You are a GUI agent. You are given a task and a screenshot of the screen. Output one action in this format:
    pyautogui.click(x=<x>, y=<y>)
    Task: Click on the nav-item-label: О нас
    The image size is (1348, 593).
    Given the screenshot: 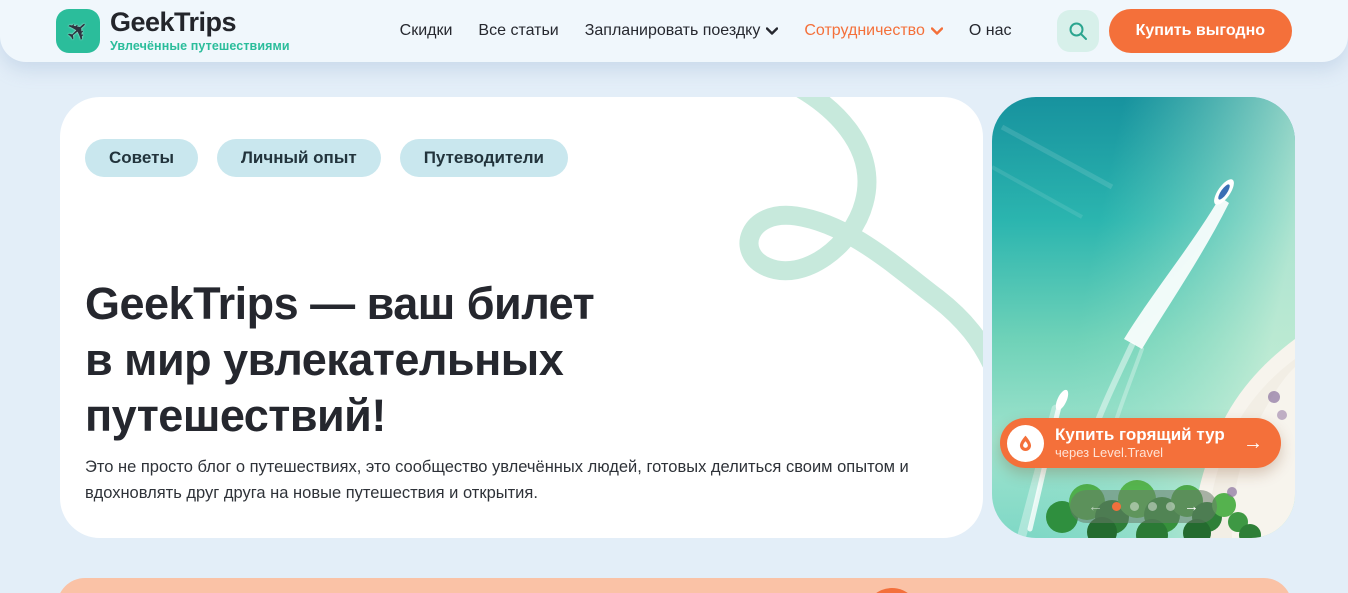 What is the action you would take?
    pyautogui.click(x=990, y=30)
    